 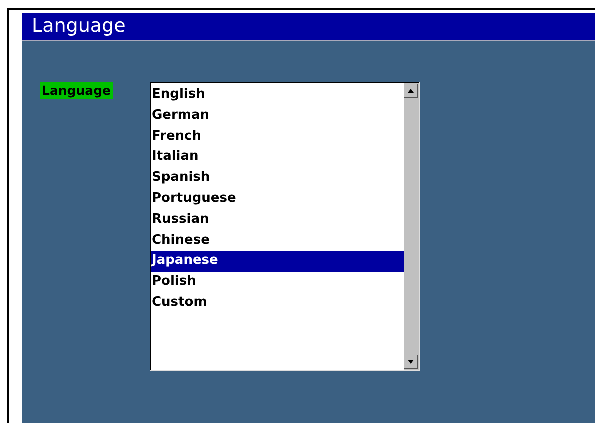 I want to click on list-item: Japanese, so click(x=277, y=261).